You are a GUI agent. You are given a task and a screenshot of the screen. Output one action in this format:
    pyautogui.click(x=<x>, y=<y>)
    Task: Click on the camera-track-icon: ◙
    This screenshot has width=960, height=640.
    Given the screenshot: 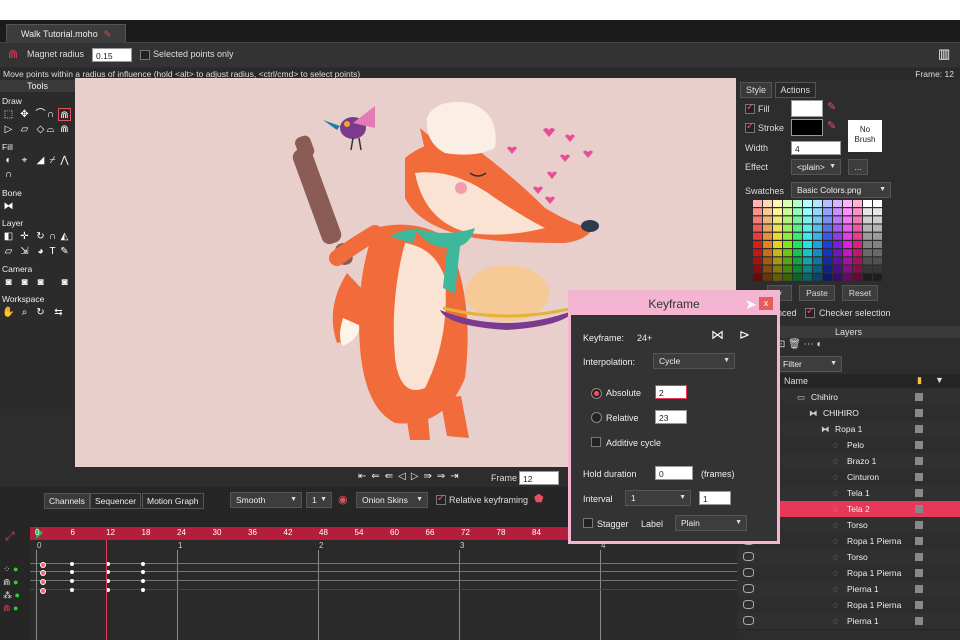 What is the action you would take?
    pyautogui.click(x=8, y=282)
    